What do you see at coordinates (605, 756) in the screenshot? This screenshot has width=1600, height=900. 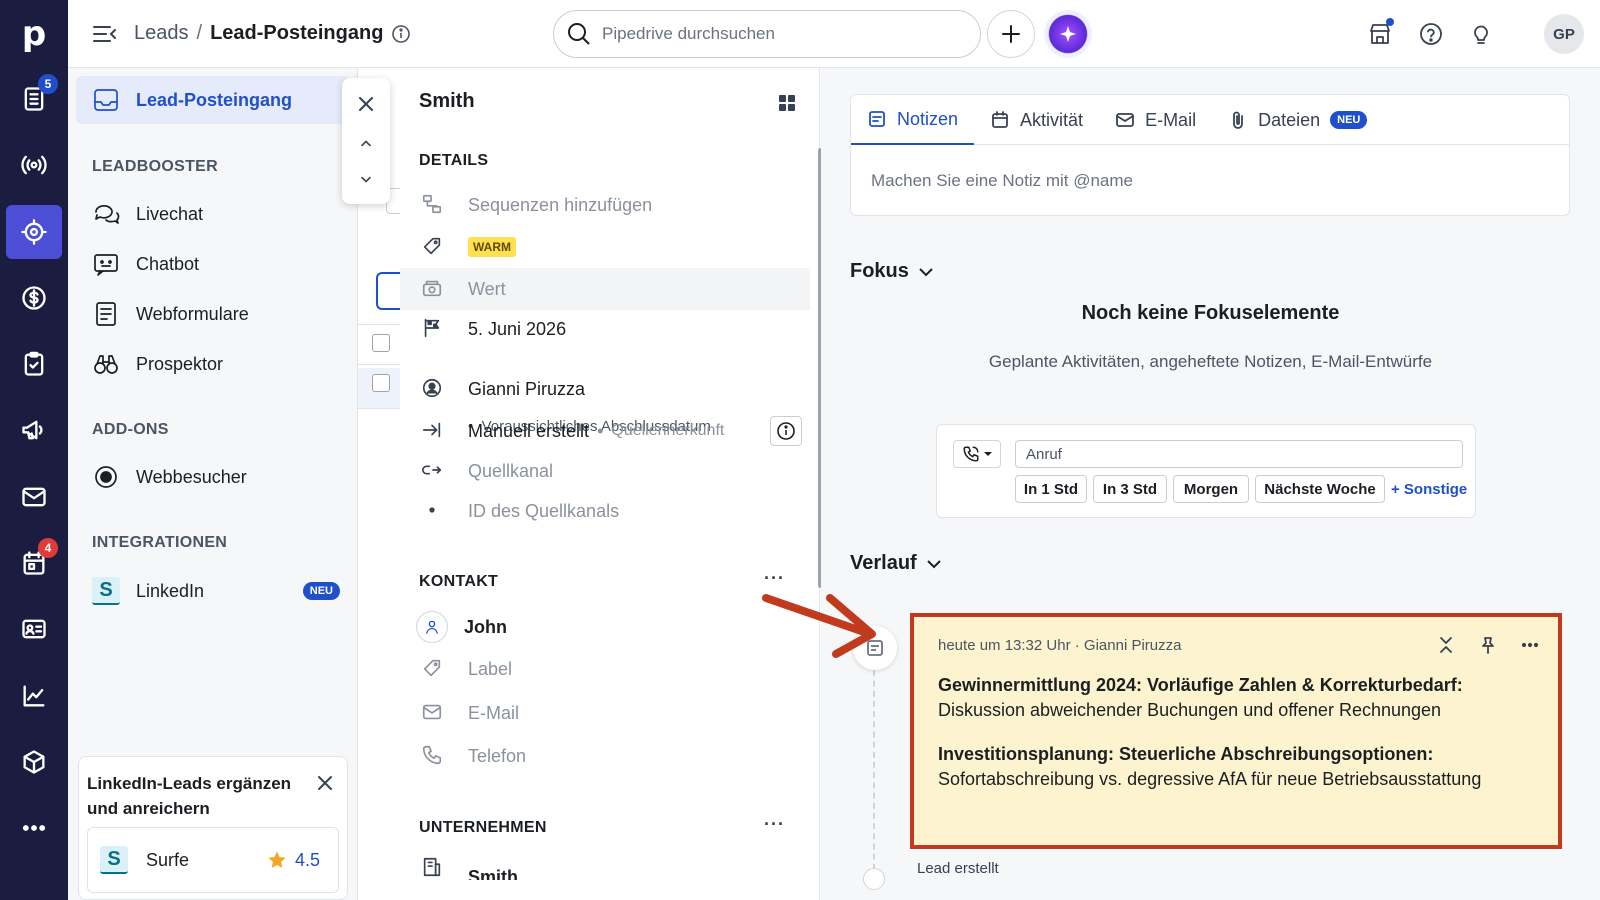 I see `contact-phone-row: Telefon` at bounding box center [605, 756].